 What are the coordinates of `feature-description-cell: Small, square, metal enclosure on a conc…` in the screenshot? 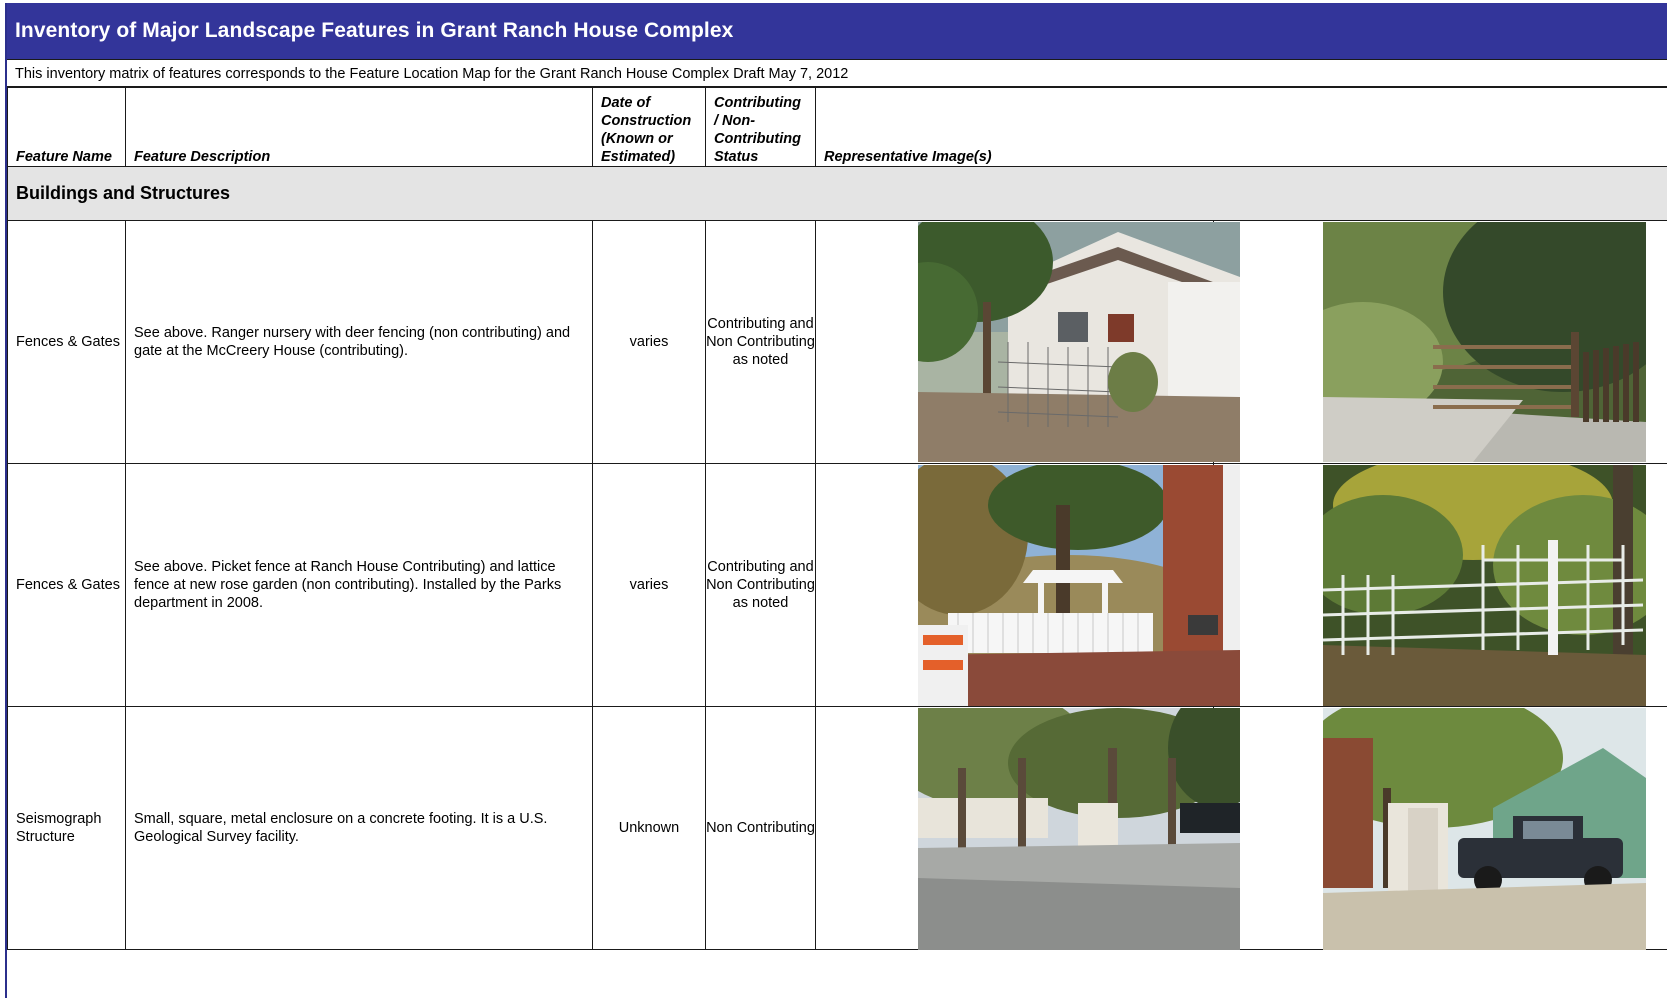 It's located at (359, 828).